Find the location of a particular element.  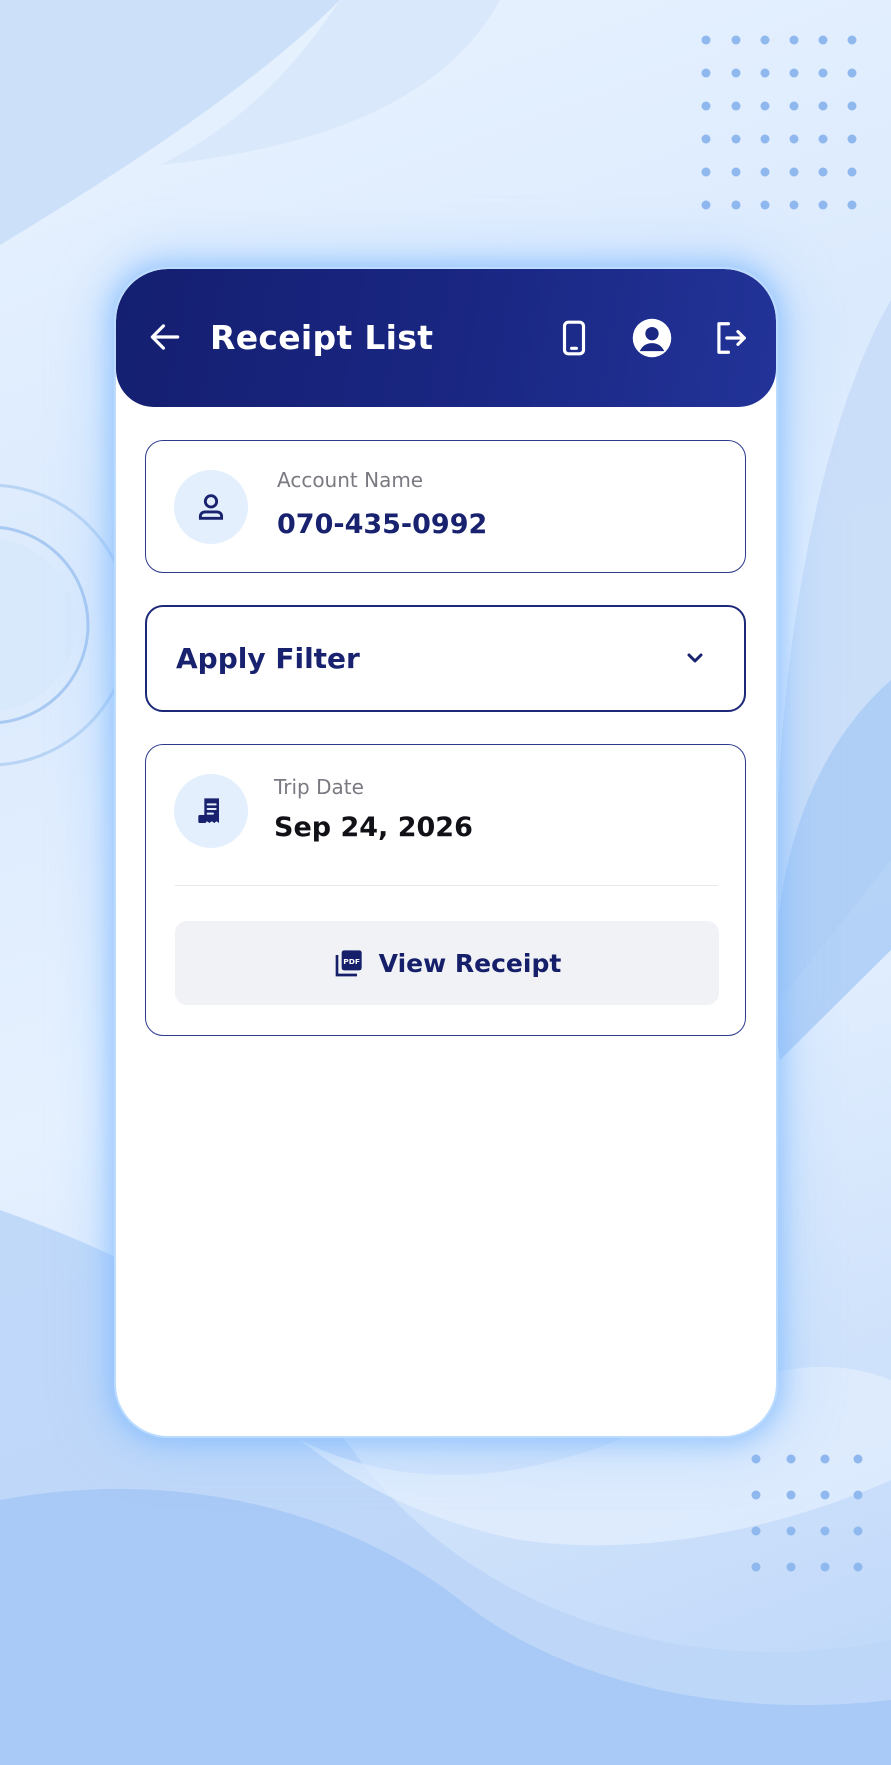

apply-filter-dropdown: Apply Filter is located at coordinates (445, 658).